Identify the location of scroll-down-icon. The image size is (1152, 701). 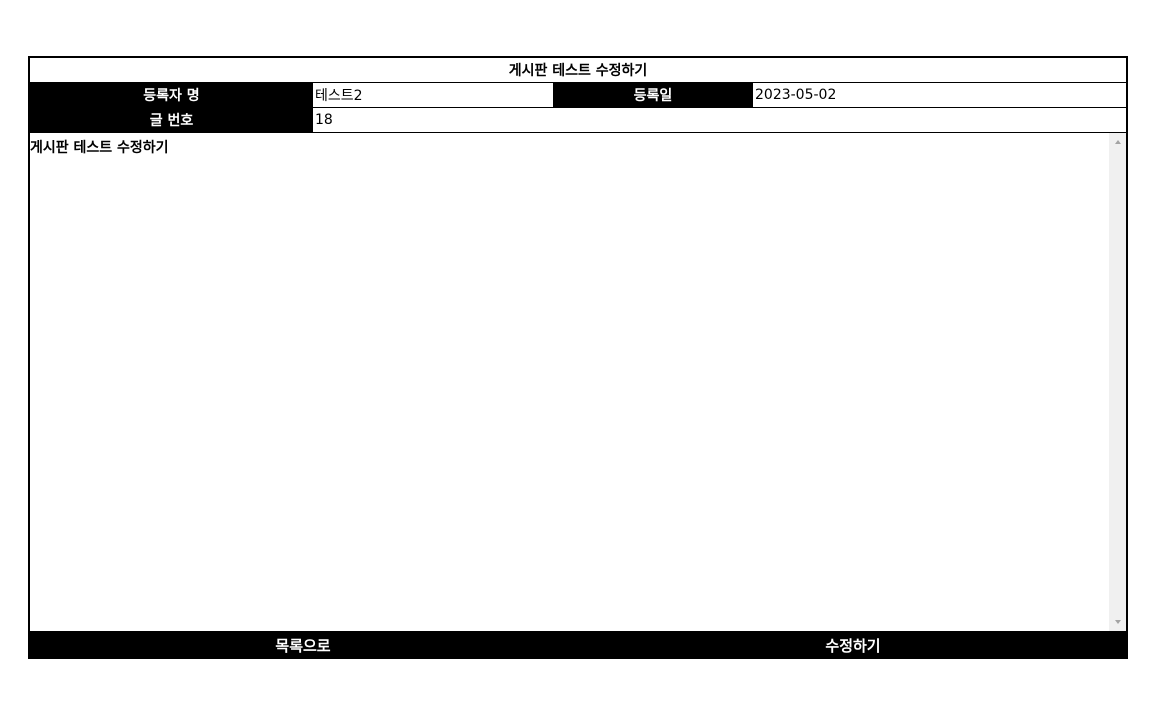
(1117, 622).